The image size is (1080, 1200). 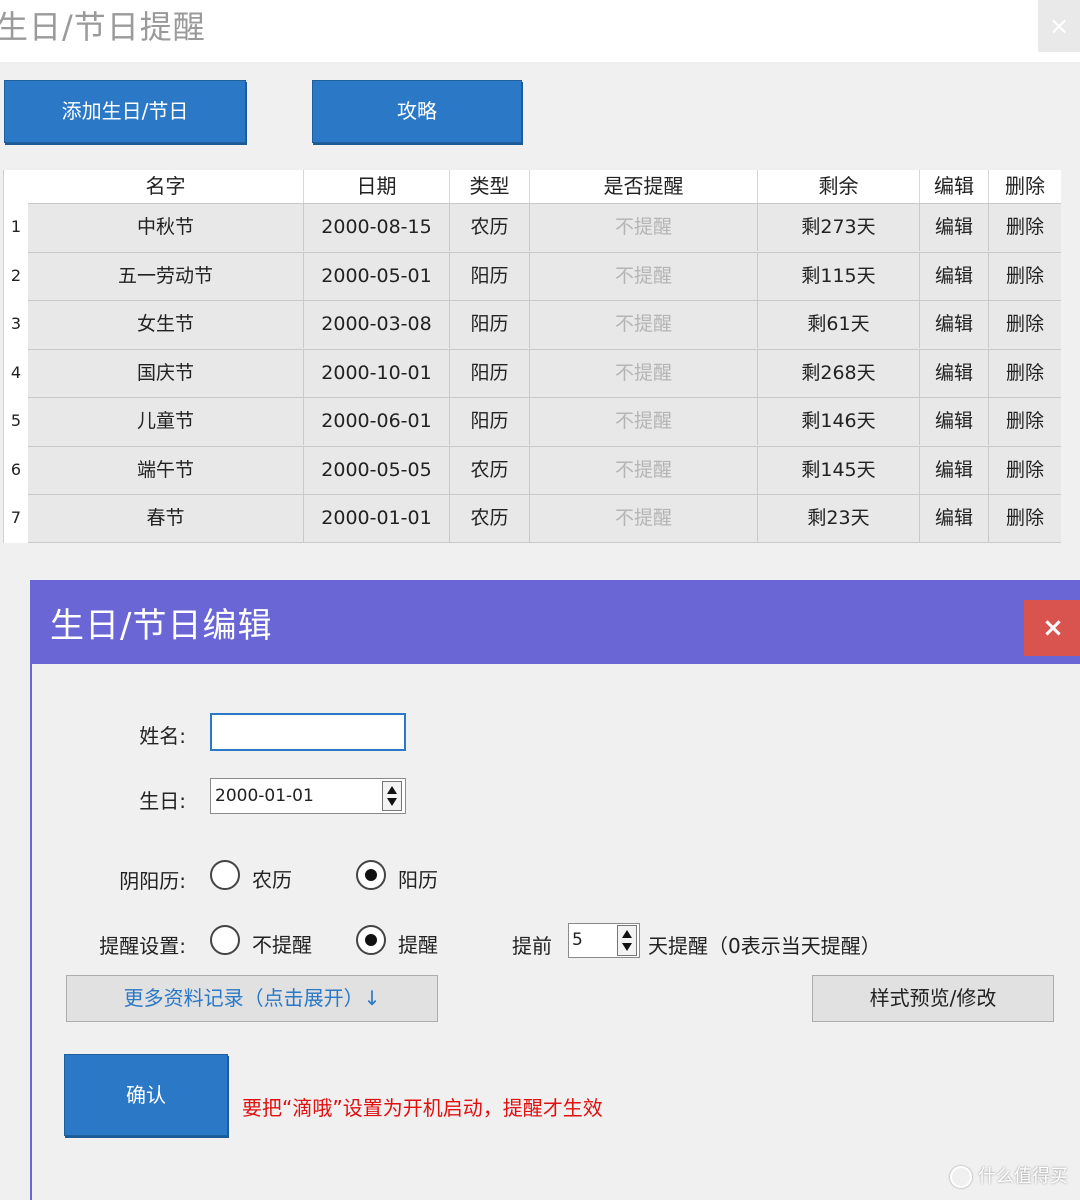 I want to click on remind-radio, so click(x=371, y=940).